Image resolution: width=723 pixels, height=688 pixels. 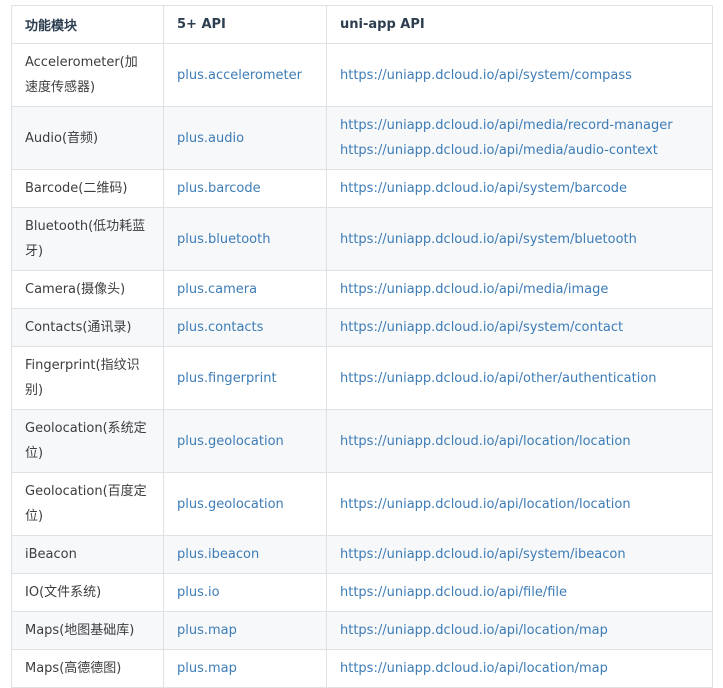 I want to click on plus-api-link: plus.camera, so click(x=245, y=289).